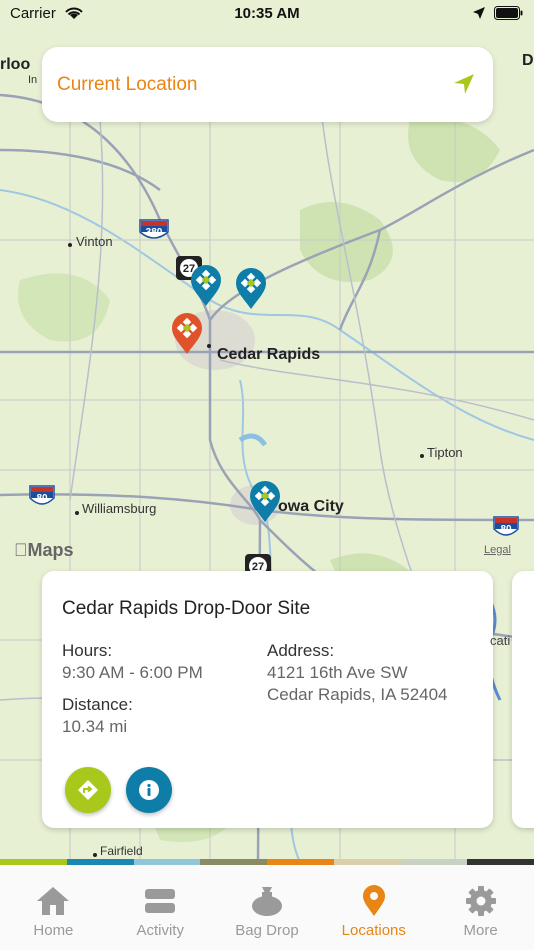 Image resolution: width=534 pixels, height=950 pixels. What do you see at coordinates (186, 608) in the screenshot?
I see `location-name: Cedar Rapids Drop-Door Site` at bounding box center [186, 608].